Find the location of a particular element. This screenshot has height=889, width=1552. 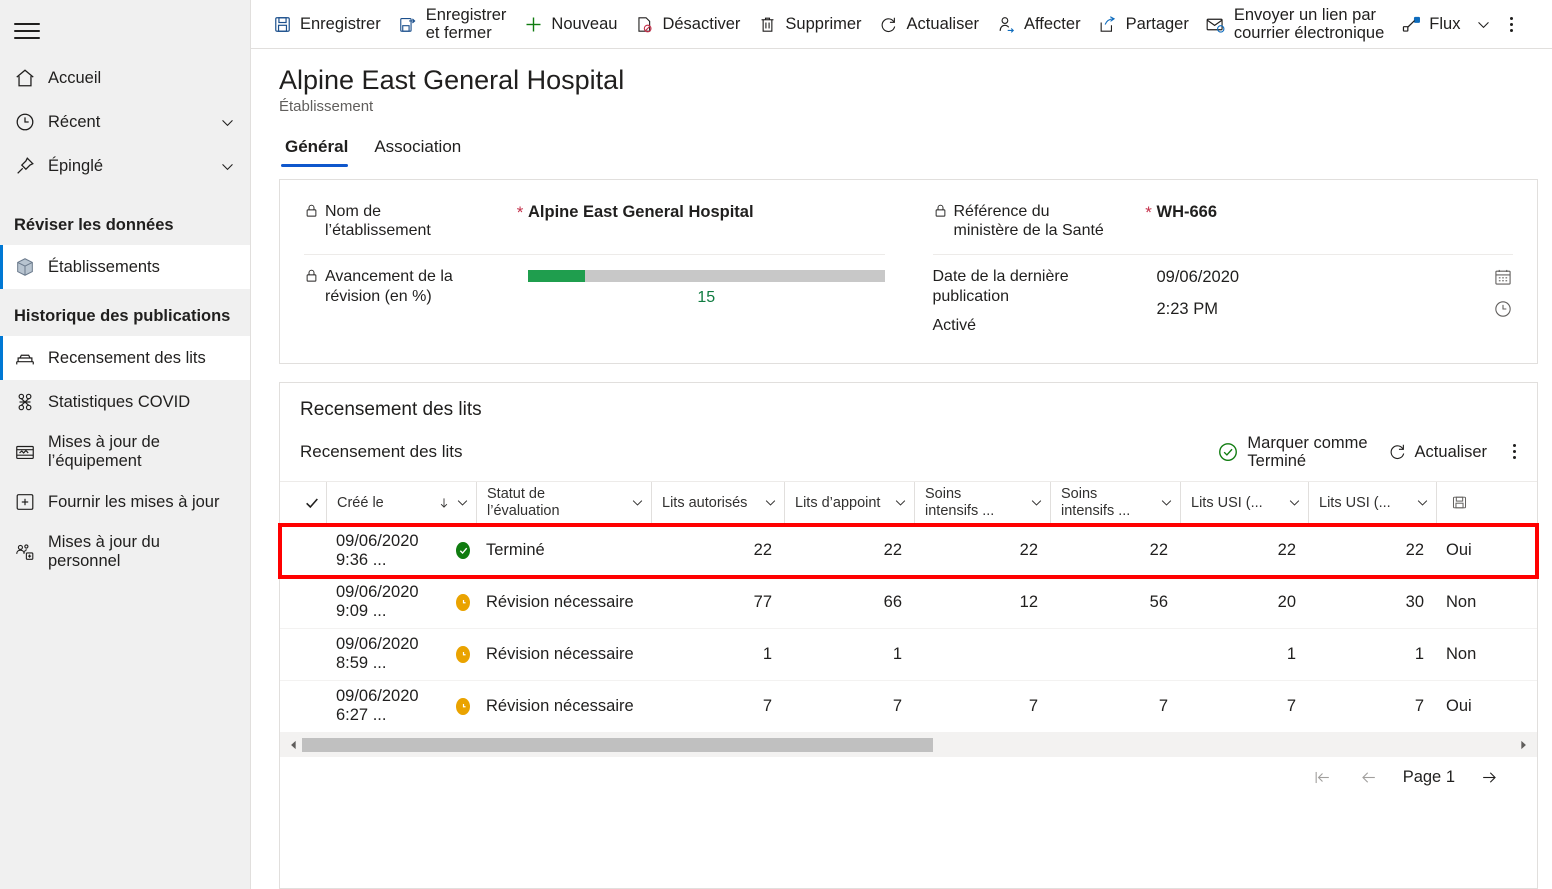

progress-fill is located at coordinates (557, 276).